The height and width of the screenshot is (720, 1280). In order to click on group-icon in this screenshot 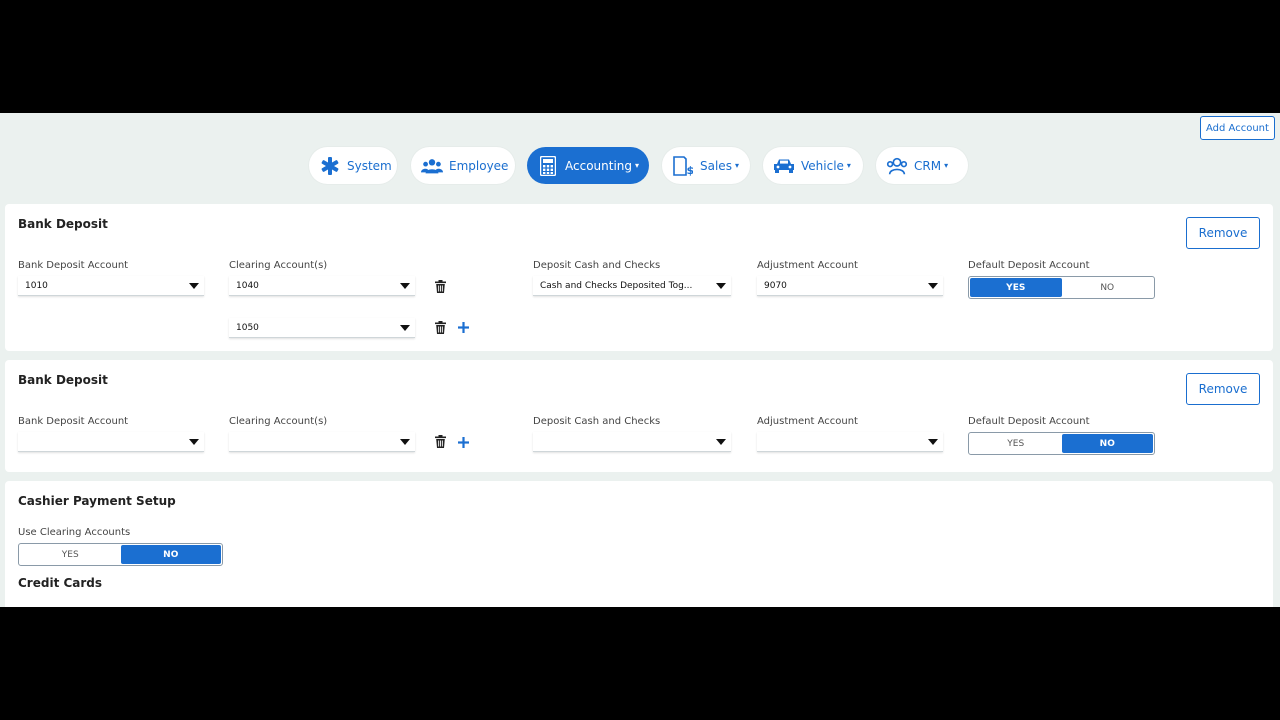, I will do `click(897, 166)`.